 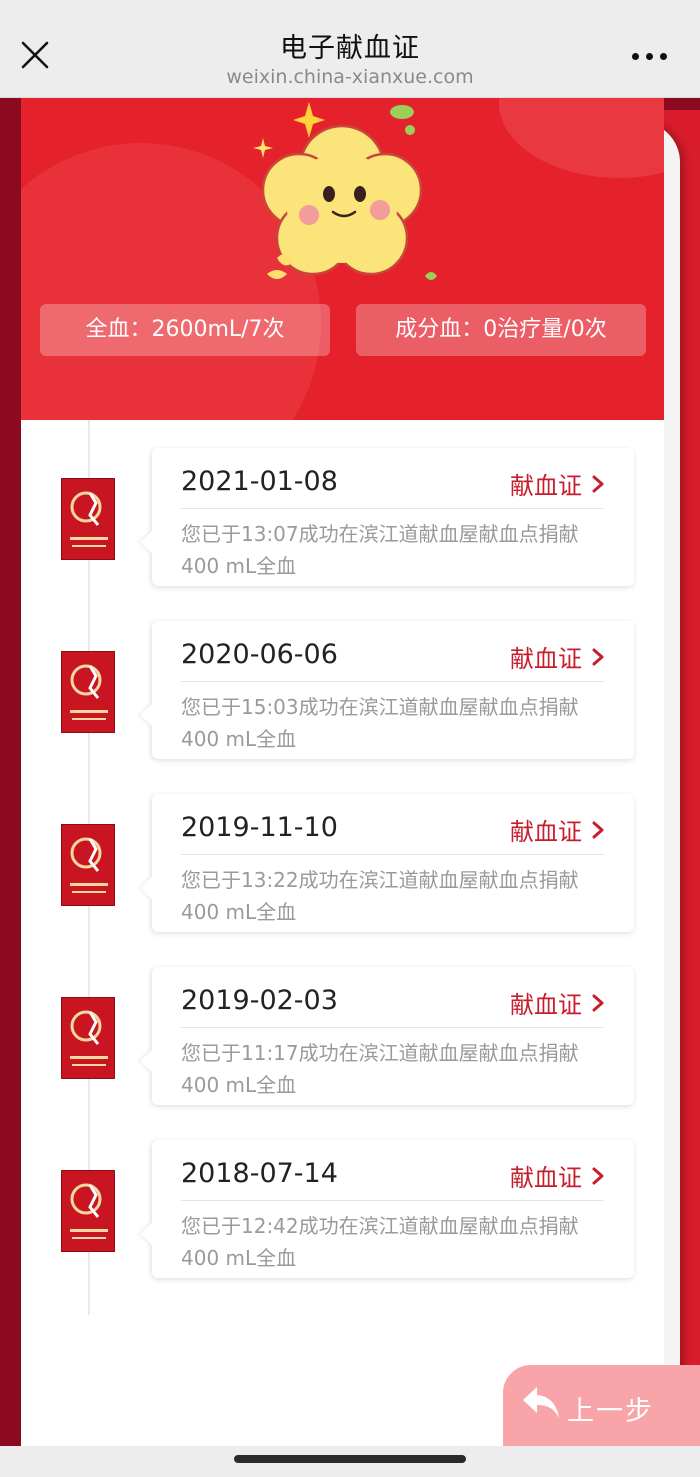 What do you see at coordinates (650, 57) in the screenshot?
I see `more-icon` at bounding box center [650, 57].